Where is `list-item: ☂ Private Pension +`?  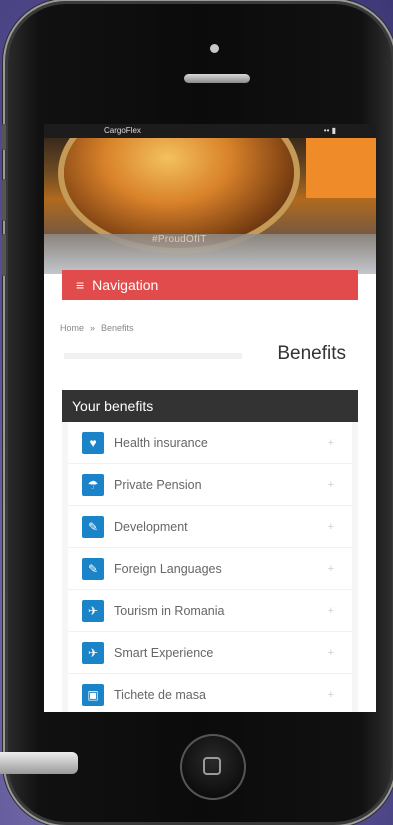 list-item: ☂ Private Pension + is located at coordinates (210, 485).